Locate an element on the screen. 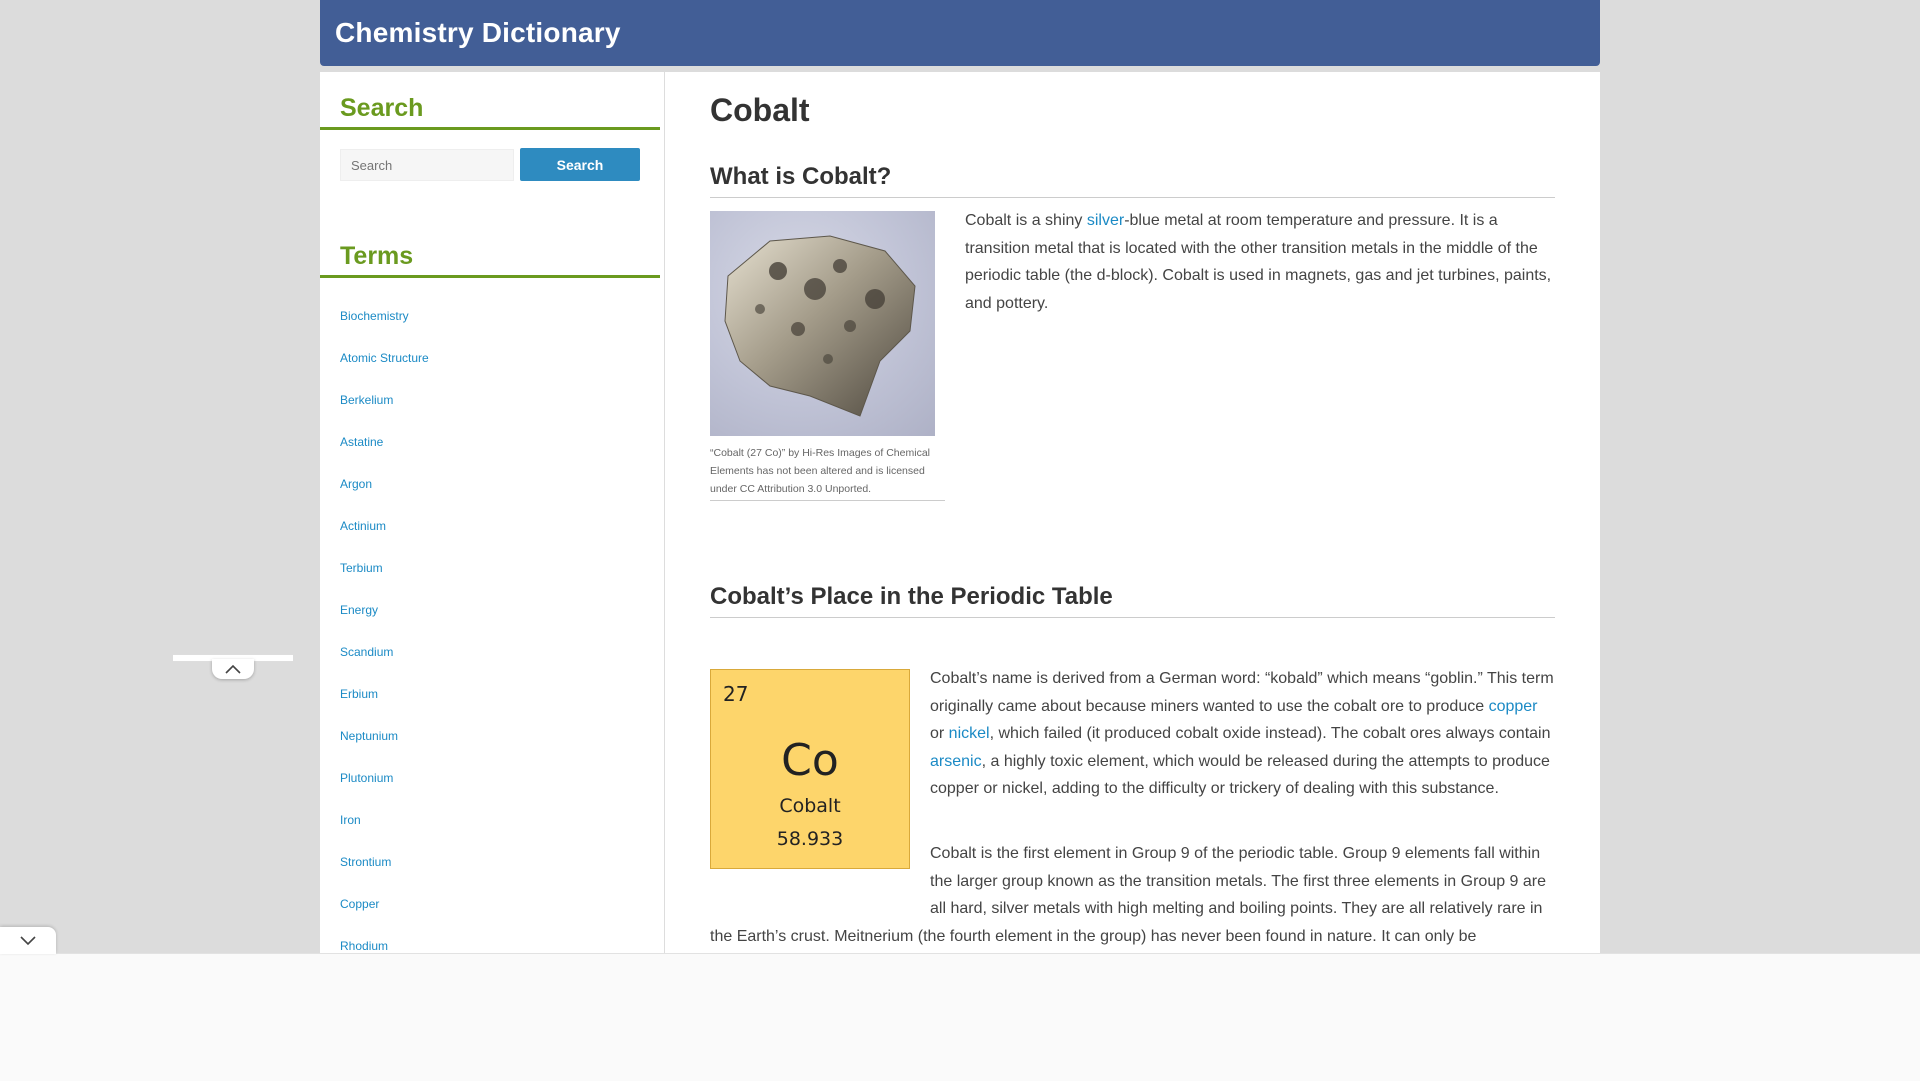  term-link: Argon is located at coordinates (356, 484).